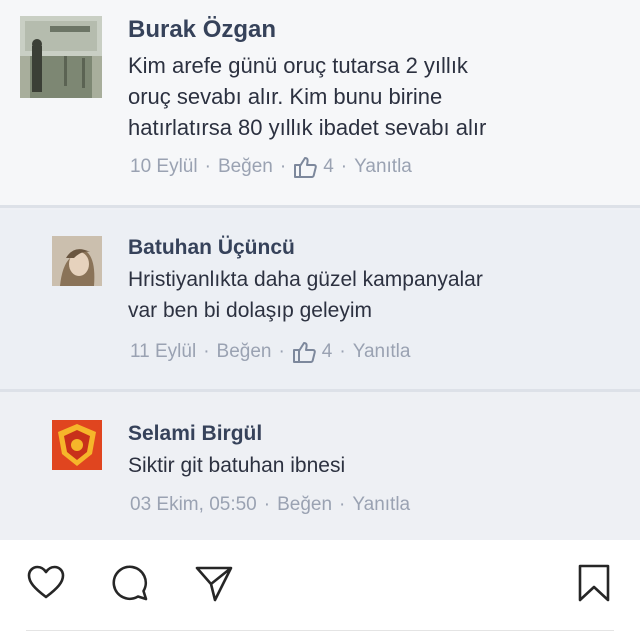  What do you see at coordinates (77, 261) in the screenshot?
I see `avatar-batuhan` at bounding box center [77, 261].